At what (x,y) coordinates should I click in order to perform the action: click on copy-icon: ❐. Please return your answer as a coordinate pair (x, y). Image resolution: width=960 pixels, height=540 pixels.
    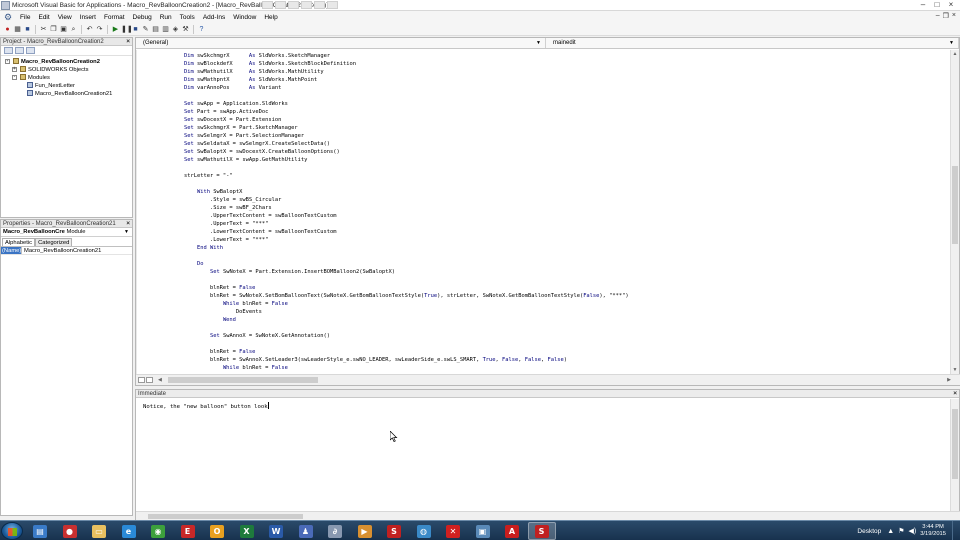
    Looking at the image, I should click on (53, 29).